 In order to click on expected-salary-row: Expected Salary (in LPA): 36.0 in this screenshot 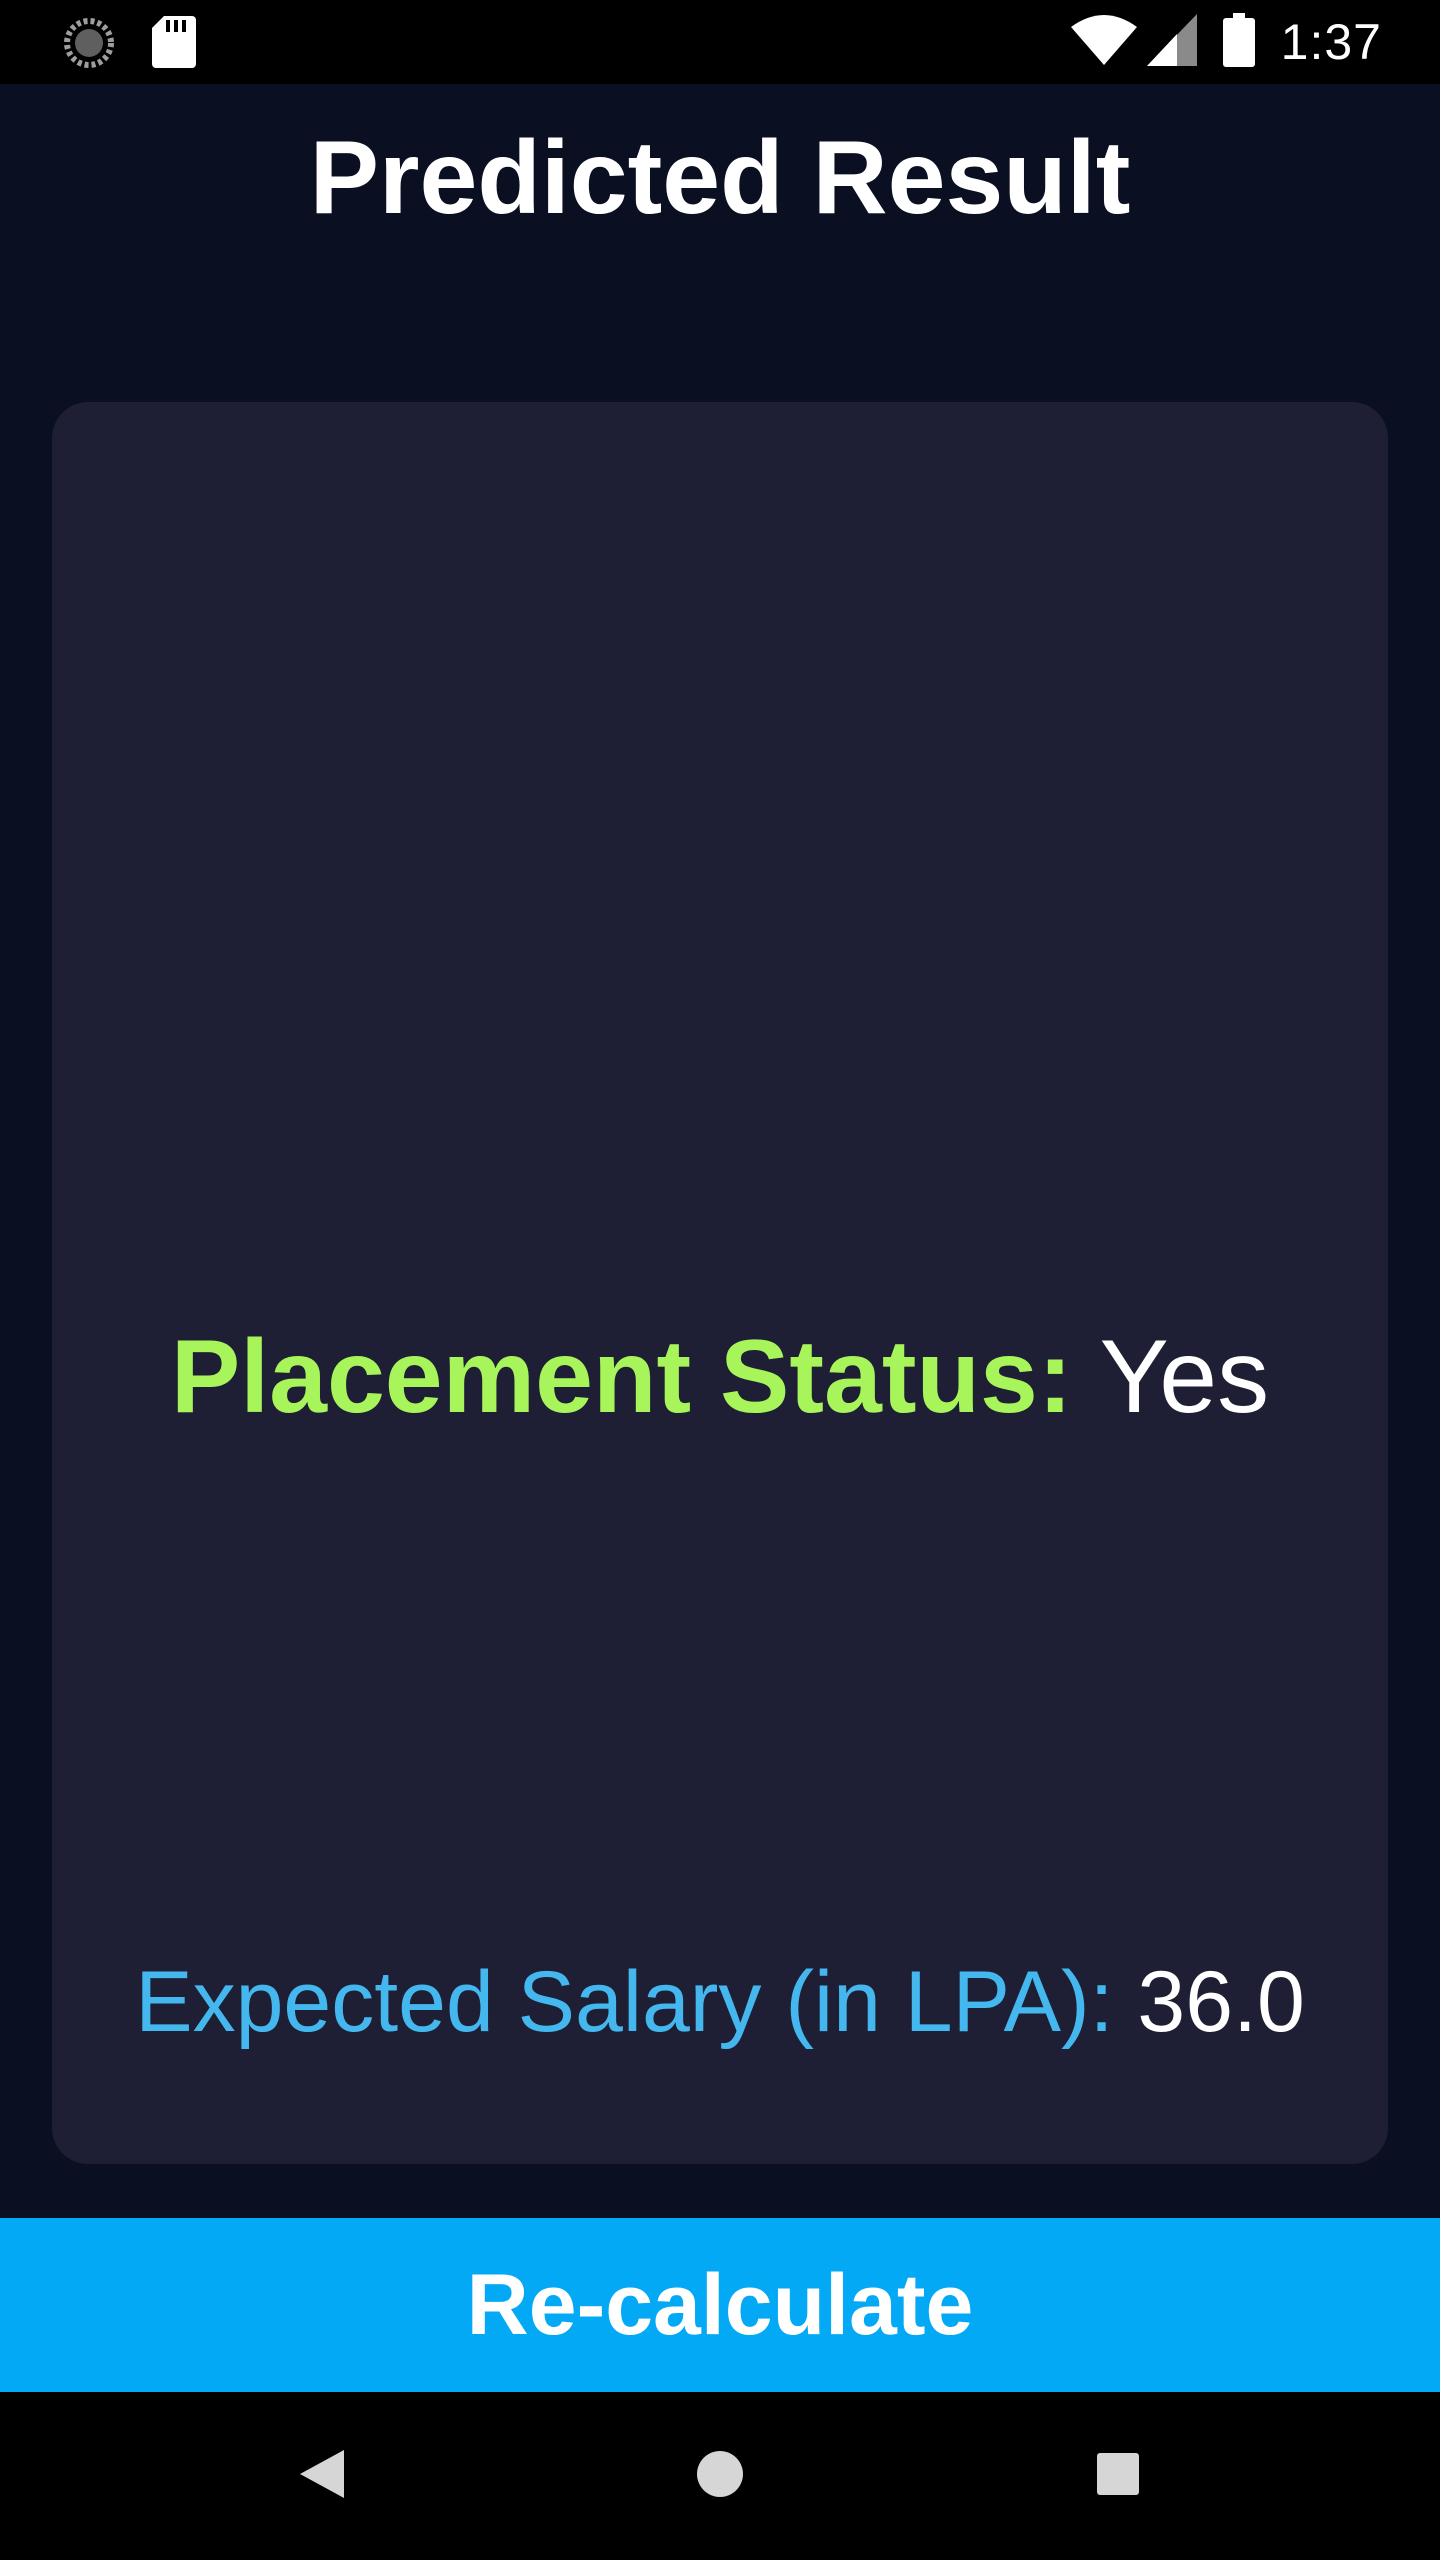, I will do `click(720, 2002)`.